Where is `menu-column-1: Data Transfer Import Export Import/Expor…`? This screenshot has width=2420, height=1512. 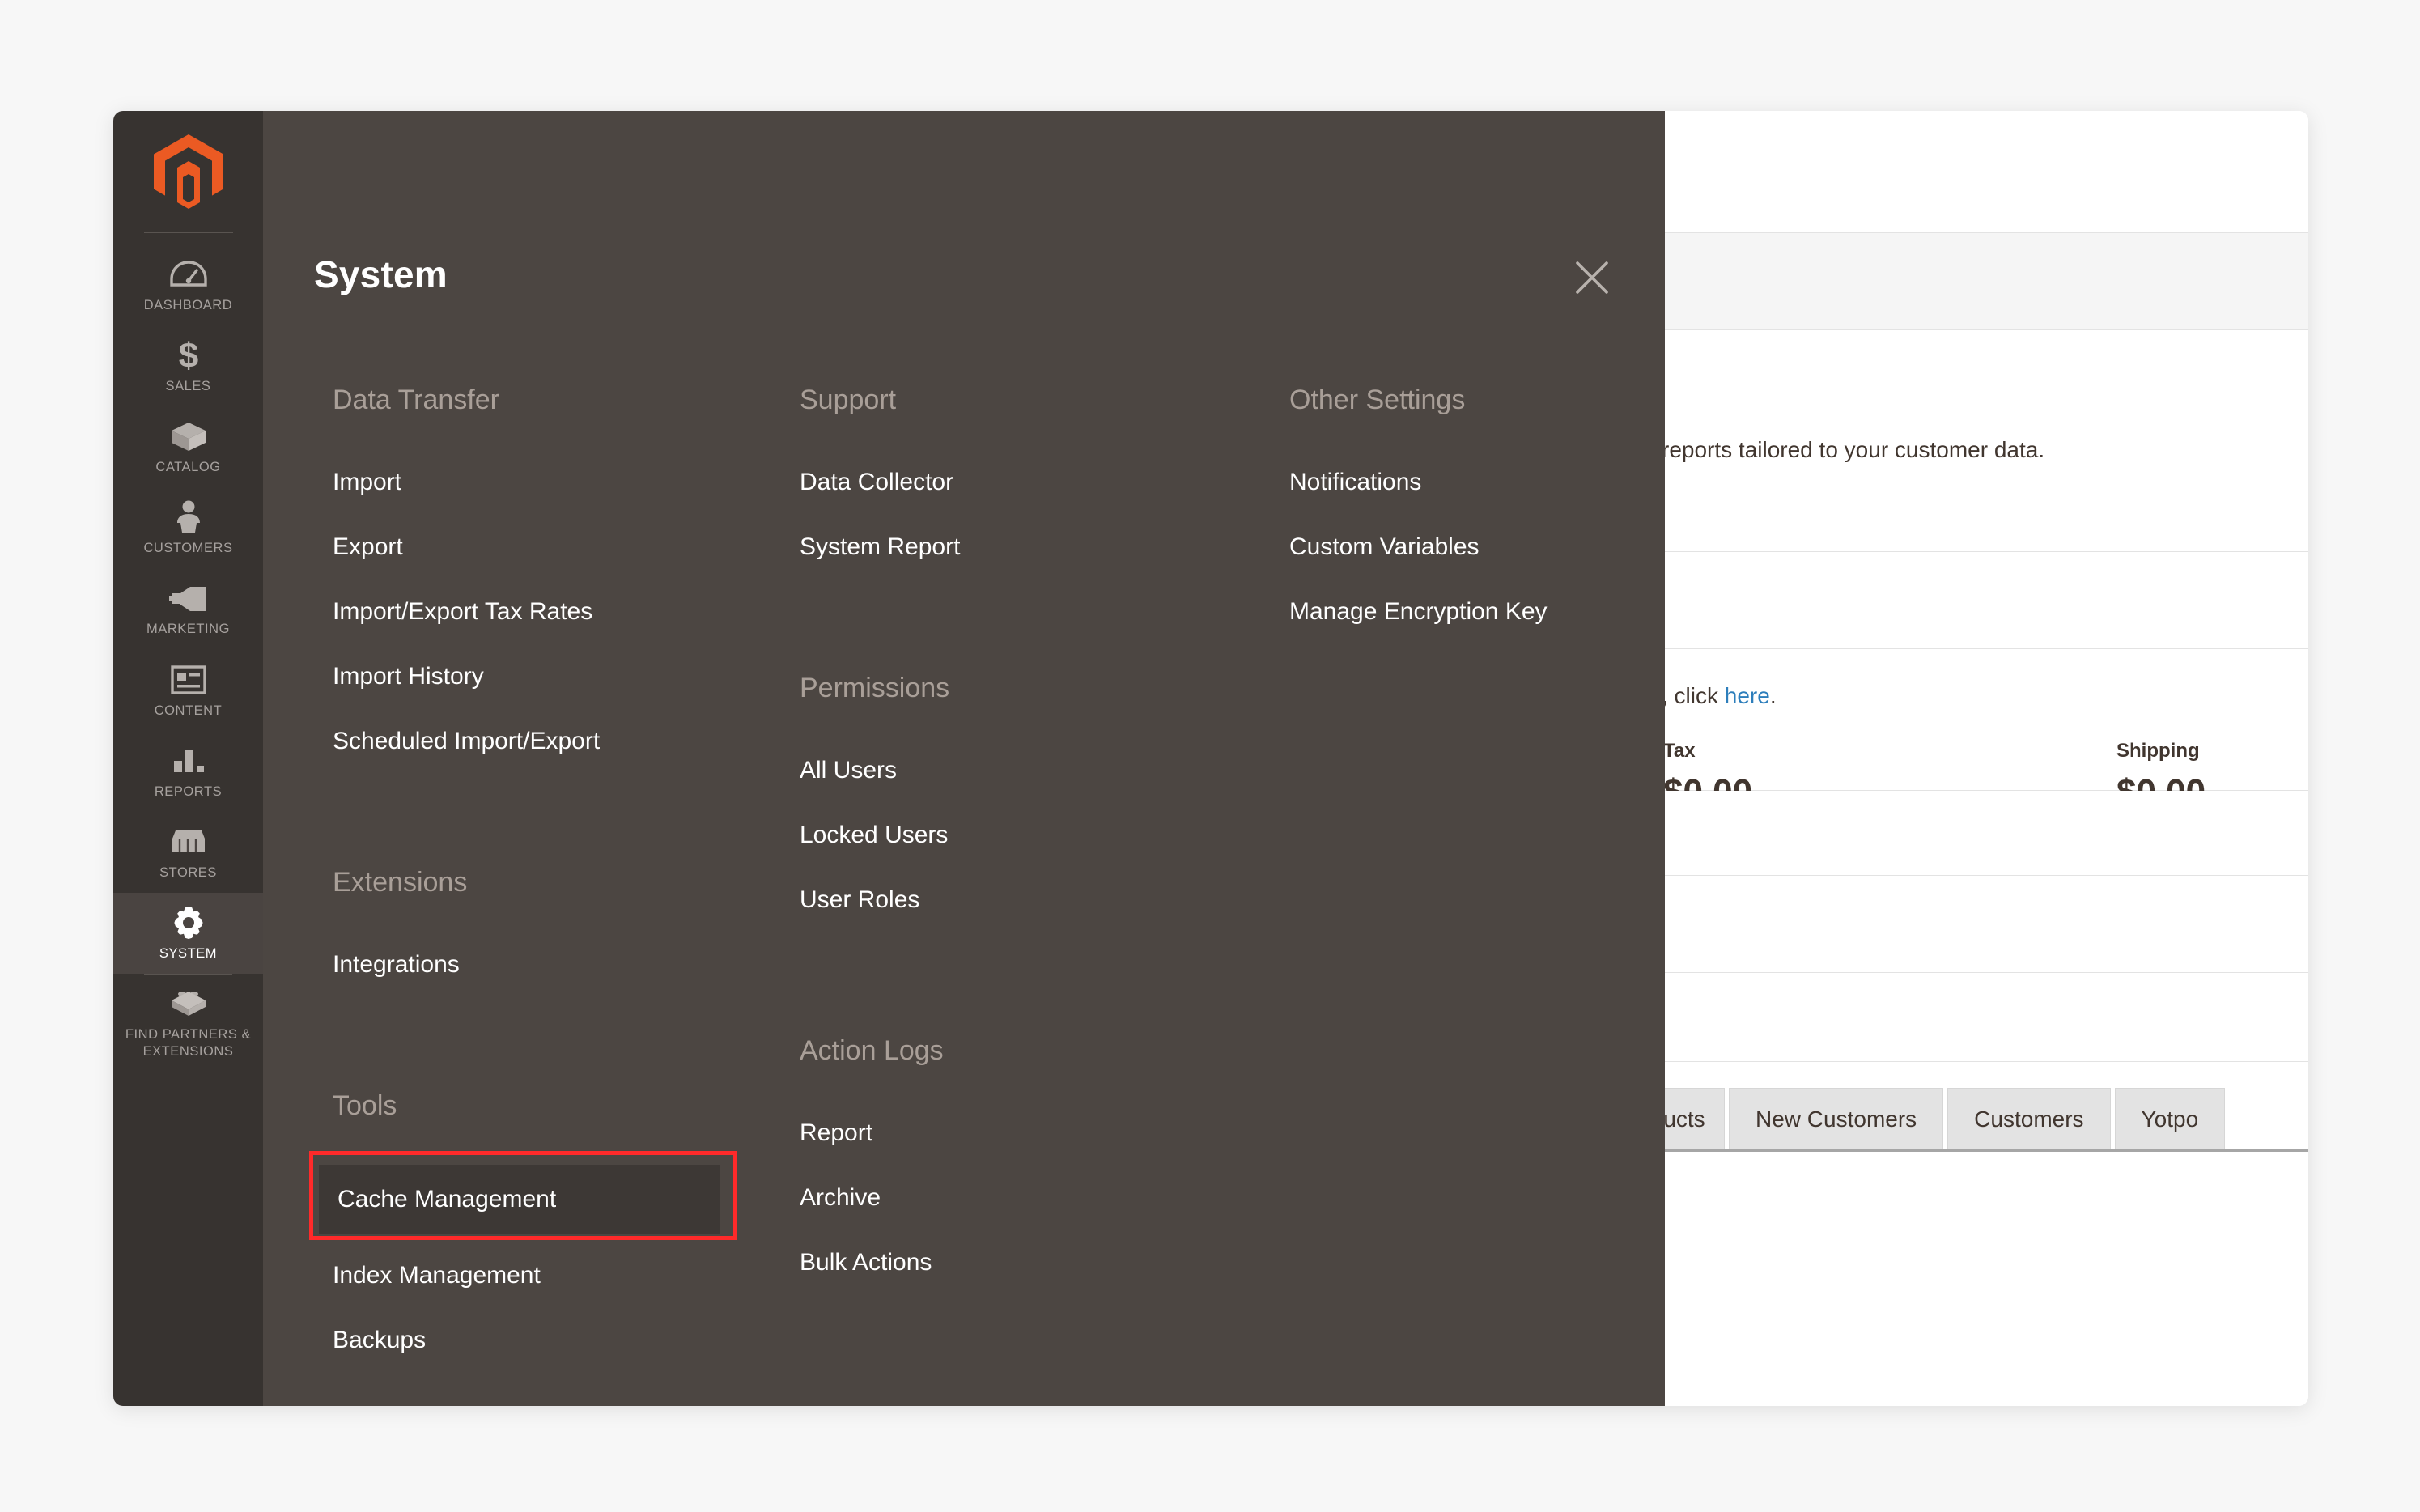 menu-column-1: Data Transfer Import Export Import/Expor… is located at coordinates (538, 883).